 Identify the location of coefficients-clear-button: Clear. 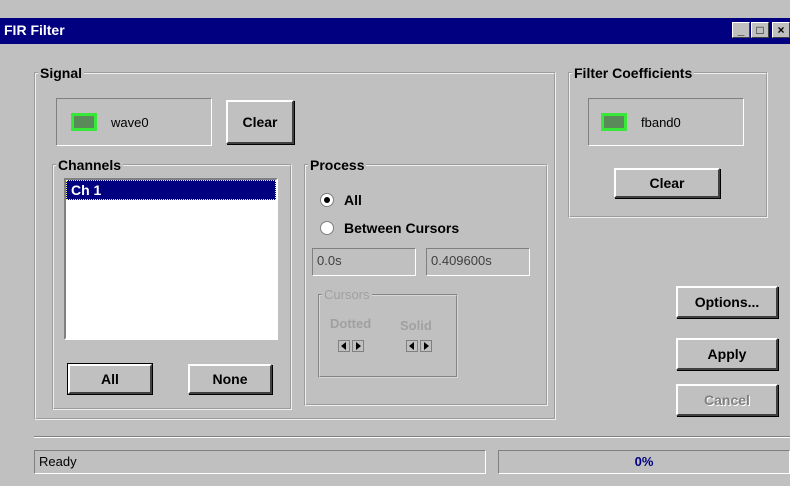
(667, 183).